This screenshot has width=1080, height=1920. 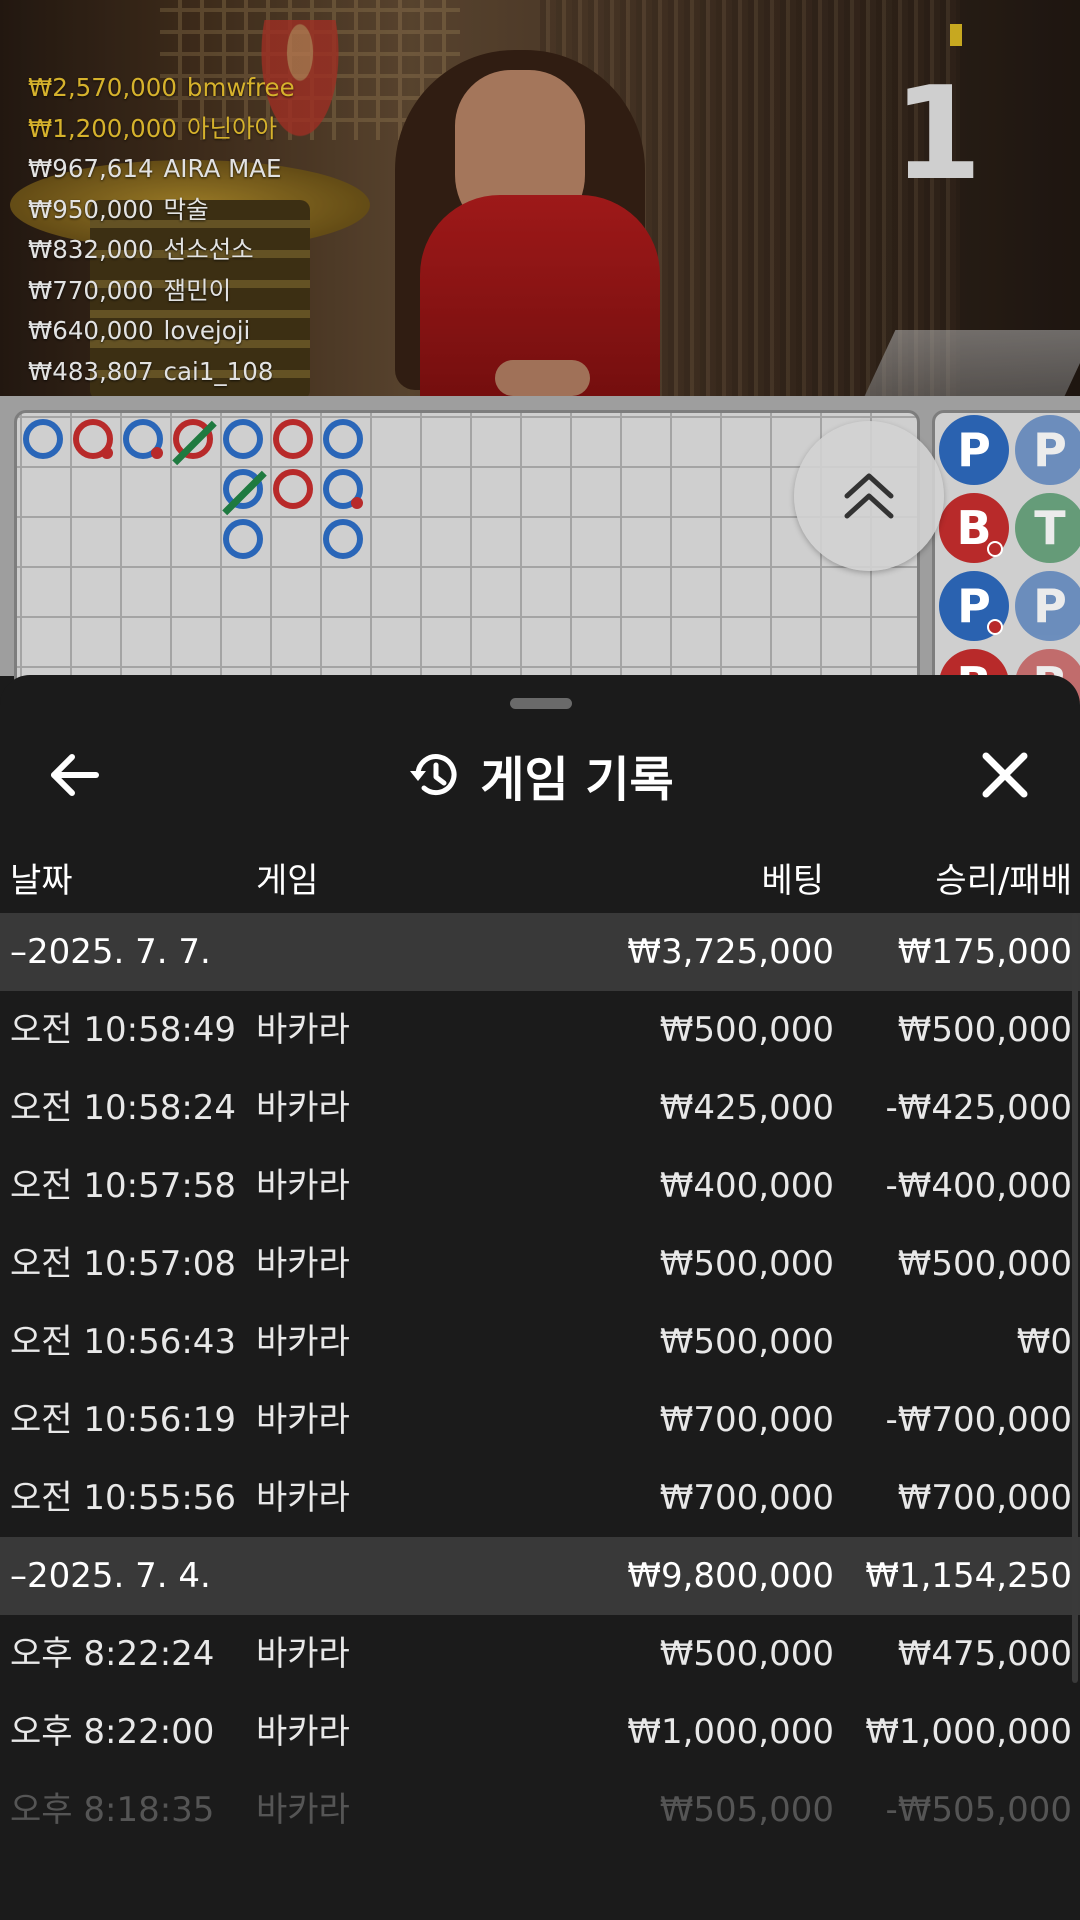 What do you see at coordinates (1005, 775) in the screenshot?
I see `close-button` at bounding box center [1005, 775].